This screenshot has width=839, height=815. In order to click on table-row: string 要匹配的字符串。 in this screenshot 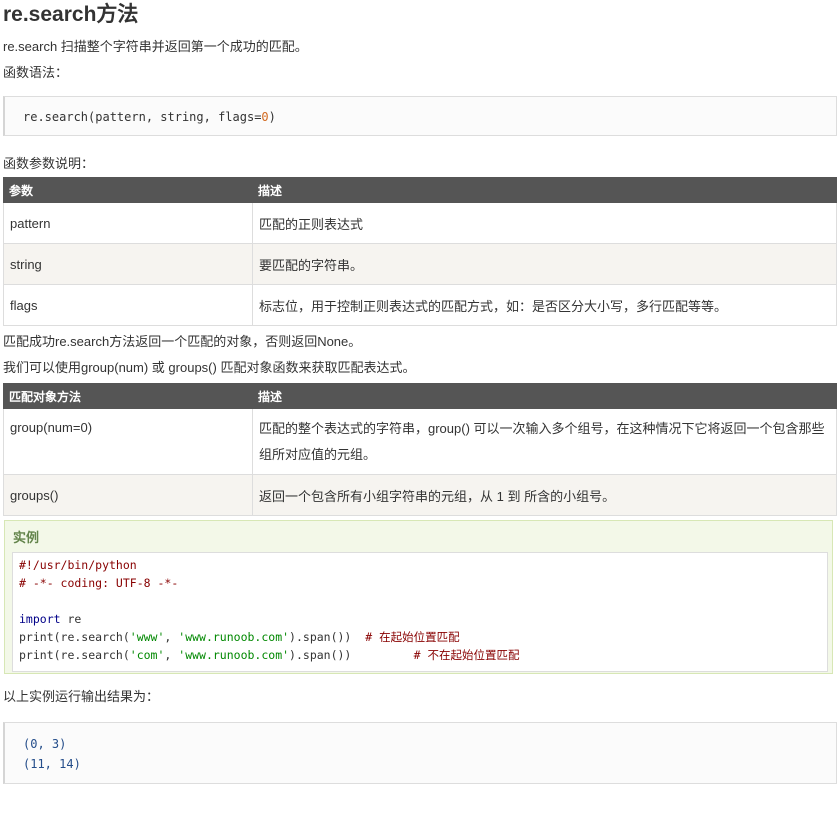, I will do `click(420, 264)`.